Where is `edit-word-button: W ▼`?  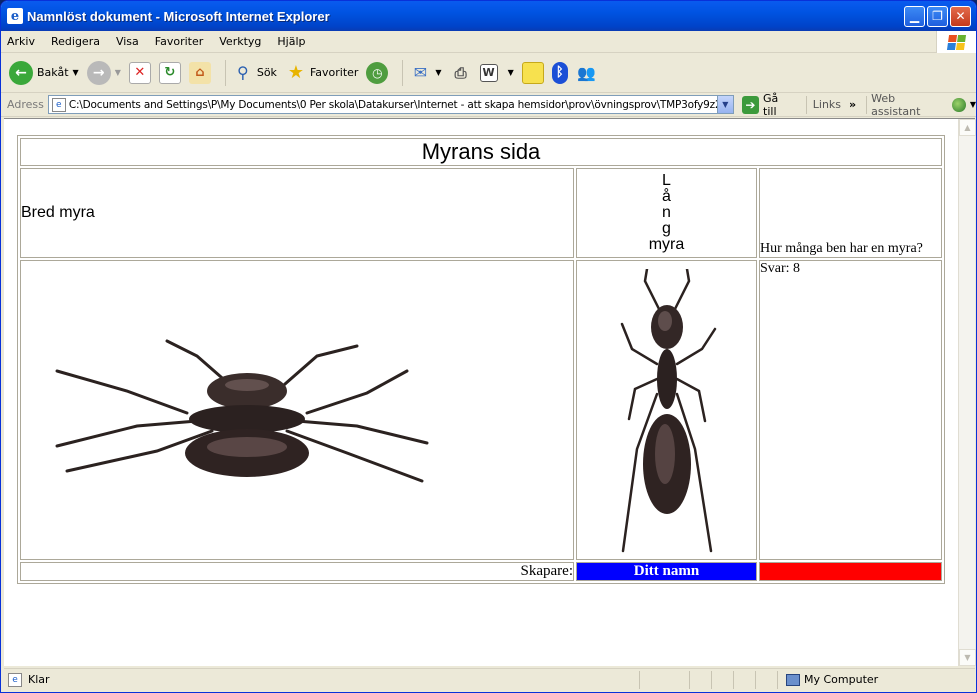
edit-word-button: W ▼ is located at coordinates (496, 72).